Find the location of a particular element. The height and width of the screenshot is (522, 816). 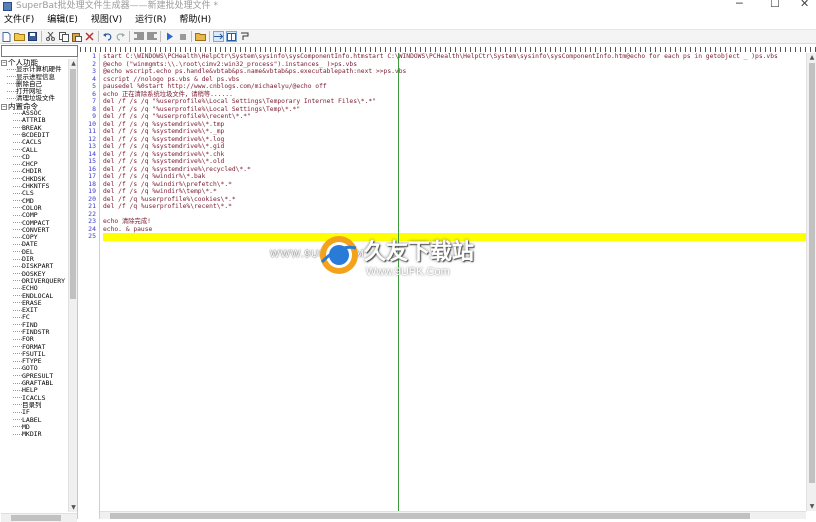

code-line: del /f /q %userprofile%\recent\*.* is located at coordinates (455, 207).